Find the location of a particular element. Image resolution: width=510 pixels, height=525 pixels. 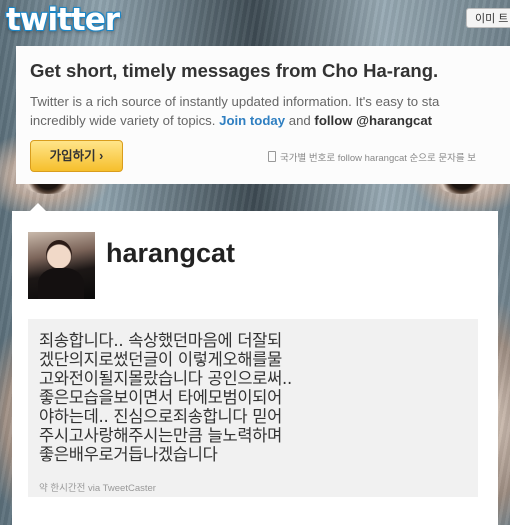

already-member-button: 이미 트 is located at coordinates (488, 18).